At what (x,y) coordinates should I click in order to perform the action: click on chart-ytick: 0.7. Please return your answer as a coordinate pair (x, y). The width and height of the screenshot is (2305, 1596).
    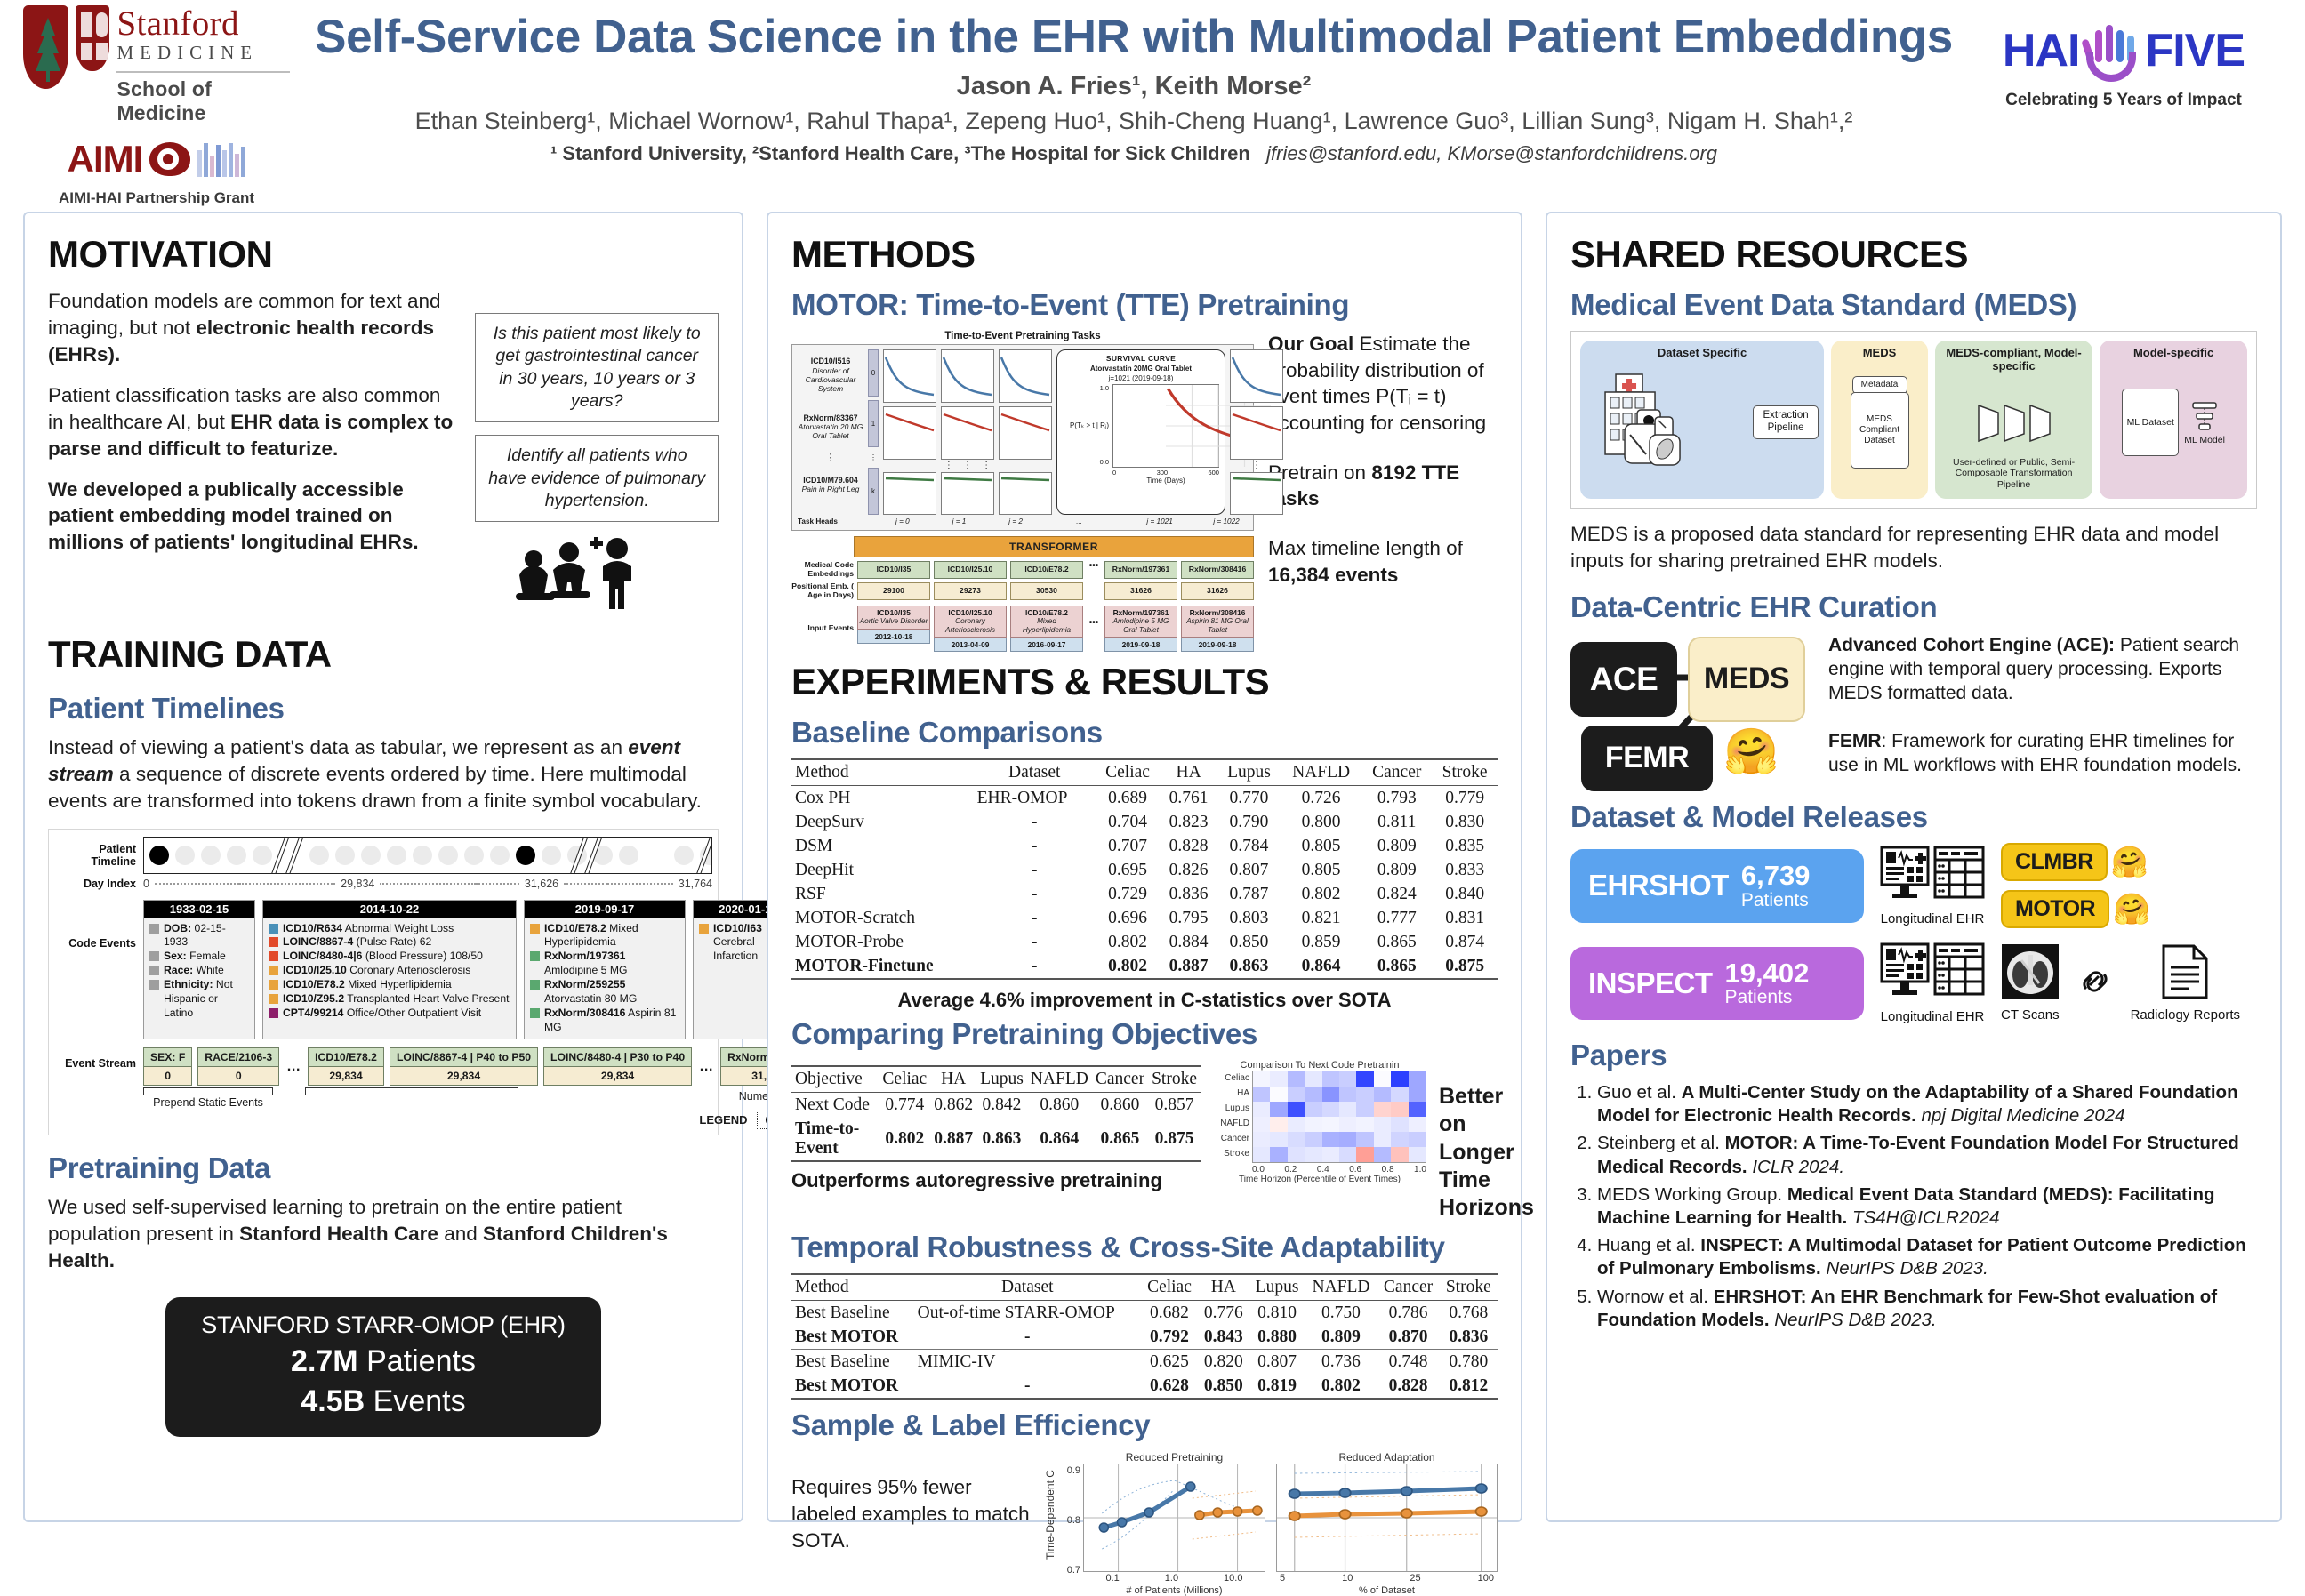
    Looking at the image, I should click on (1073, 1570).